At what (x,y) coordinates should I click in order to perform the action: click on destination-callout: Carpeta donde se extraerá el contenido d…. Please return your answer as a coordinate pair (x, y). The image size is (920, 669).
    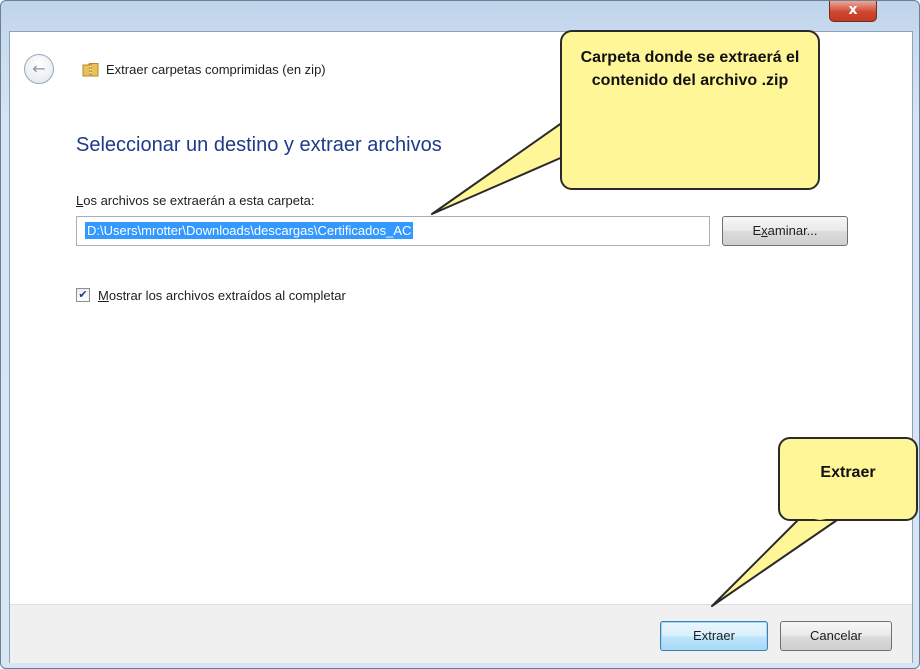
    Looking at the image, I should click on (690, 110).